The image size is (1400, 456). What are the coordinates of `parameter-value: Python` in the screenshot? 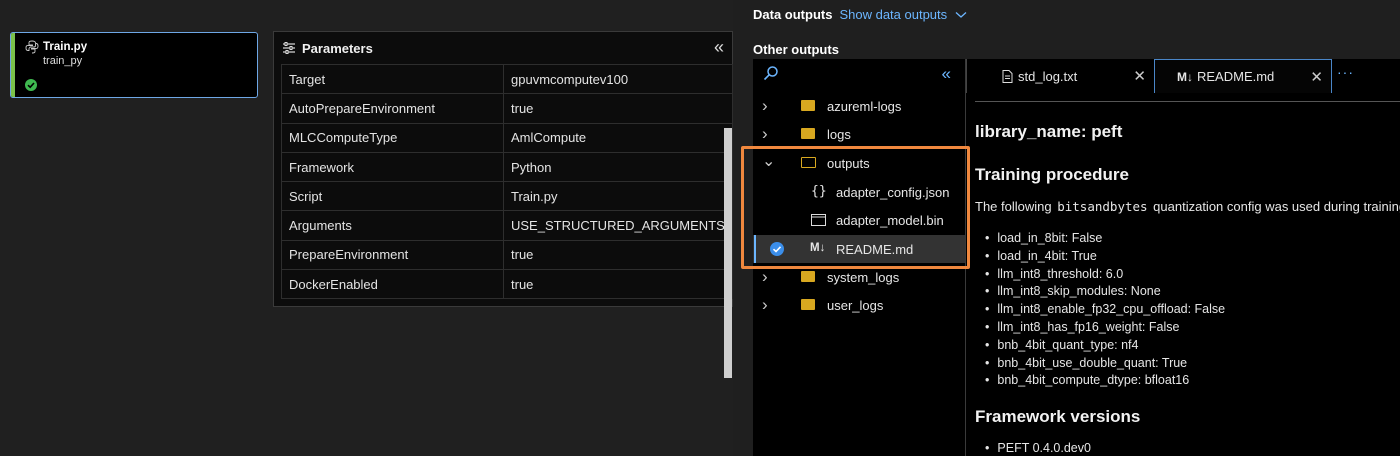 It's located at (618, 167).